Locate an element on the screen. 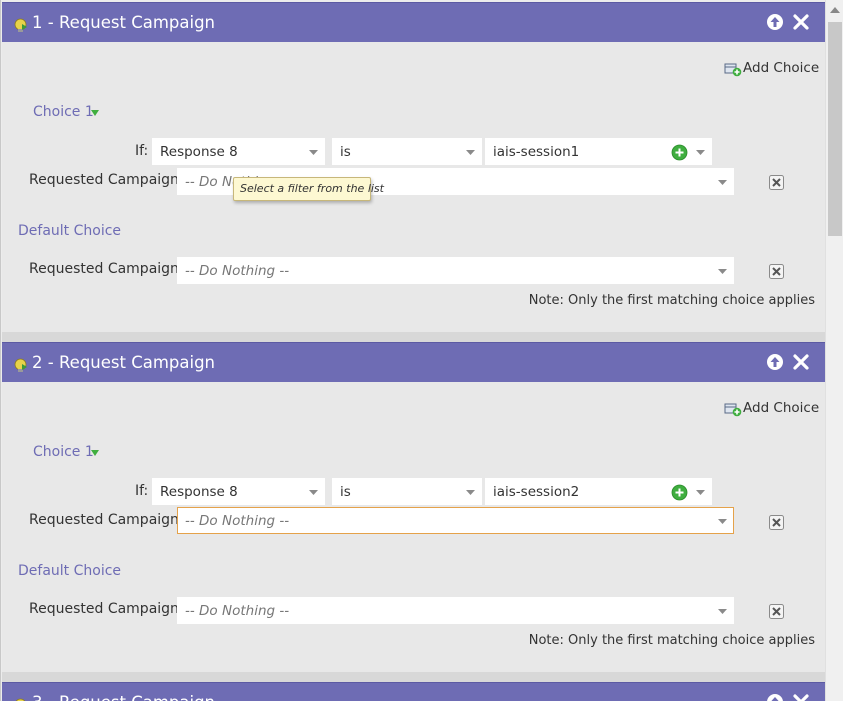  requested-campaign-value: -- Do Nothing -- is located at coordinates (237, 521).